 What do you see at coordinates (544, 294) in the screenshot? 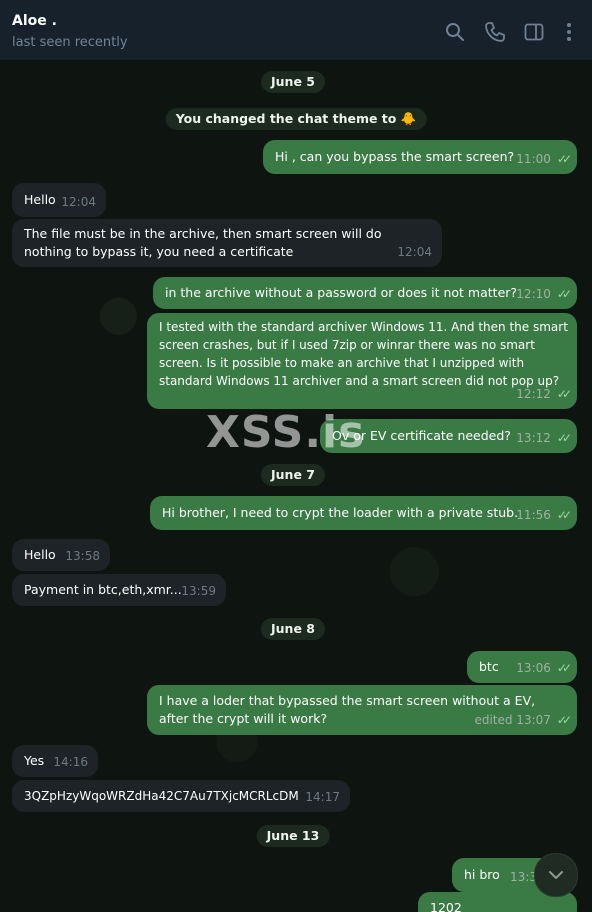
I see `message-time: 12:10 ✓✓` at bounding box center [544, 294].